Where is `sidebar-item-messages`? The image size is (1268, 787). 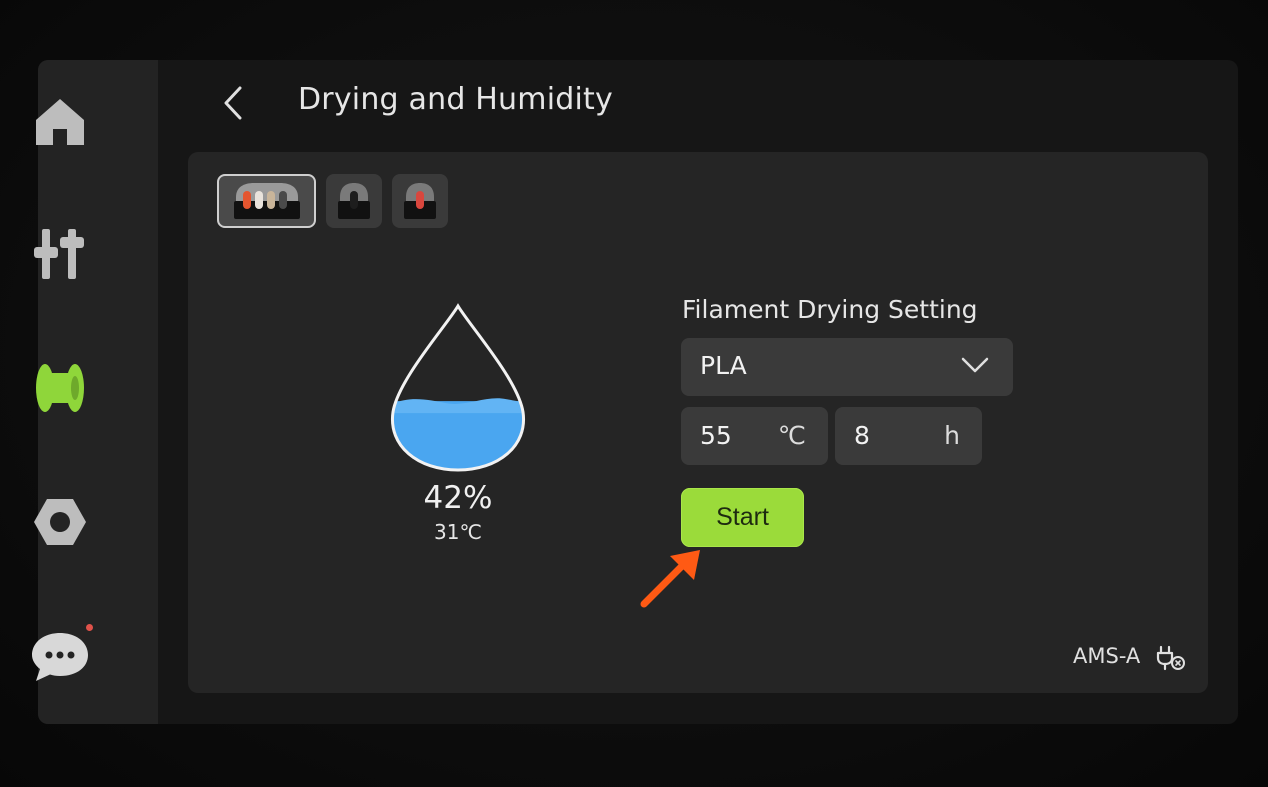
sidebar-item-messages is located at coordinates (60, 656).